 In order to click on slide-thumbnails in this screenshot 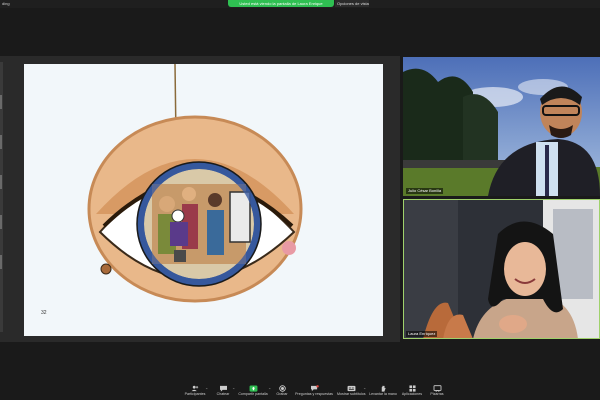, I will do `click(1, 195)`.